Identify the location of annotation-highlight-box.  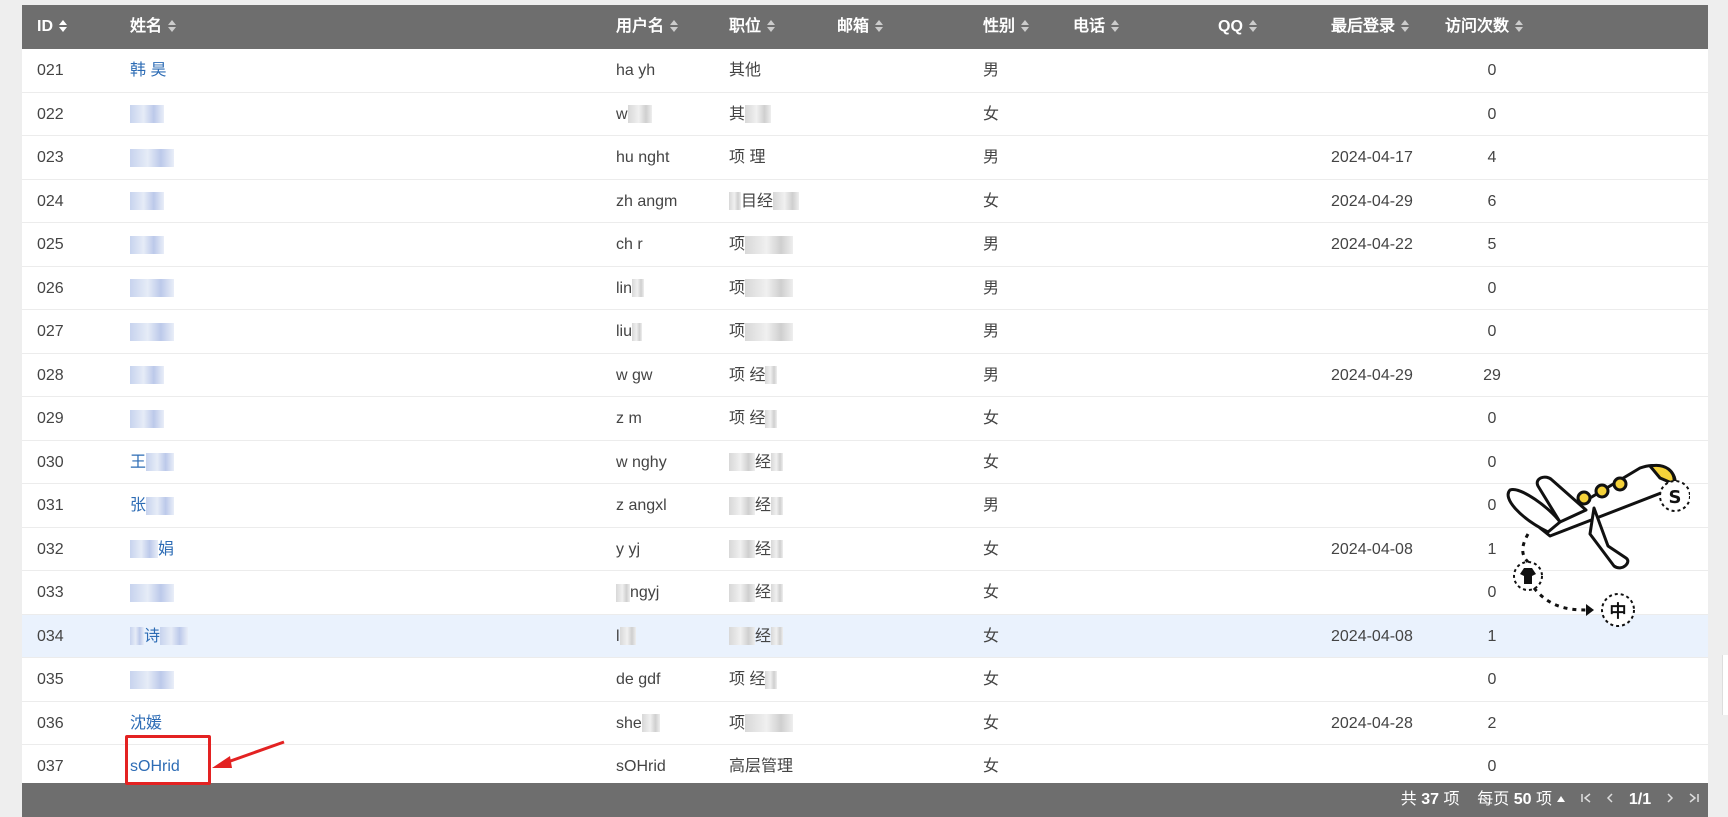
(168, 760).